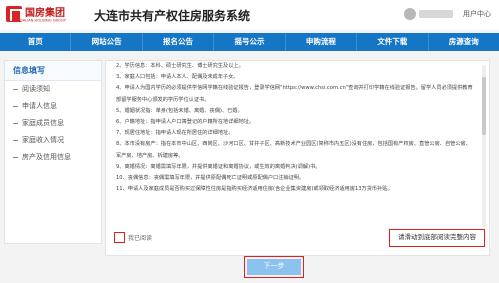 The image size is (499, 283). I want to click on sidebar: 信息填写 阅读须知 申请人信息 家庭成员信息 家庭收入情况 房产及信用信息, so click(53, 152).